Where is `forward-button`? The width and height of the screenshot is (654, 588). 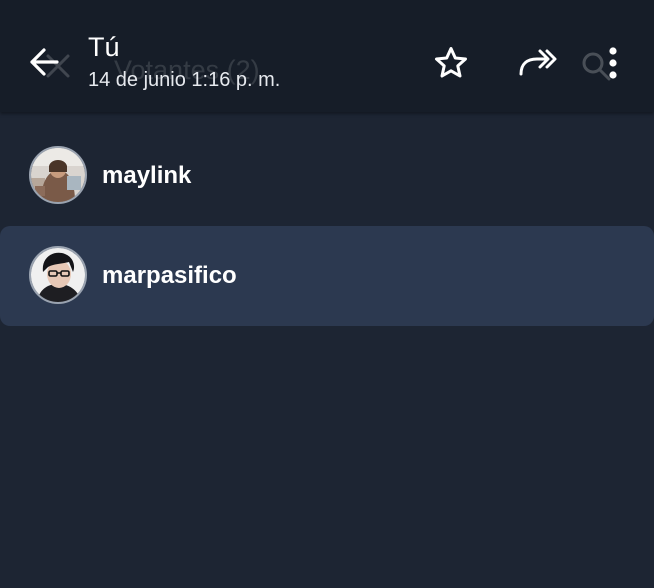
forward-button is located at coordinates (537, 65).